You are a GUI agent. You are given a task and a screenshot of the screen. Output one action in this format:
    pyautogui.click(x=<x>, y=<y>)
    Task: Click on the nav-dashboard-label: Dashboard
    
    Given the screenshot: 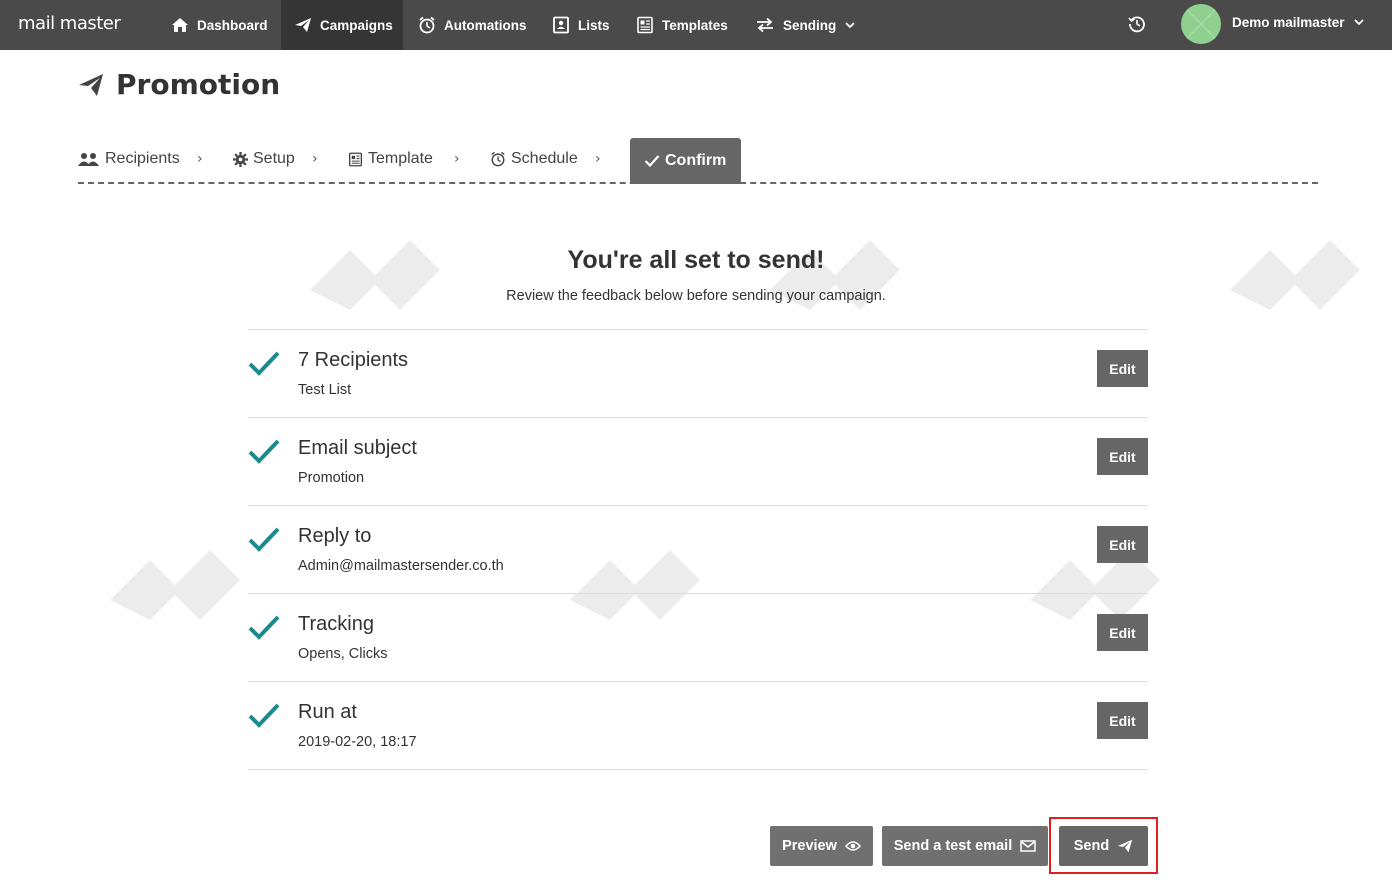 What is the action you would take?
    pyautogui.click(x=232, y=25)
    